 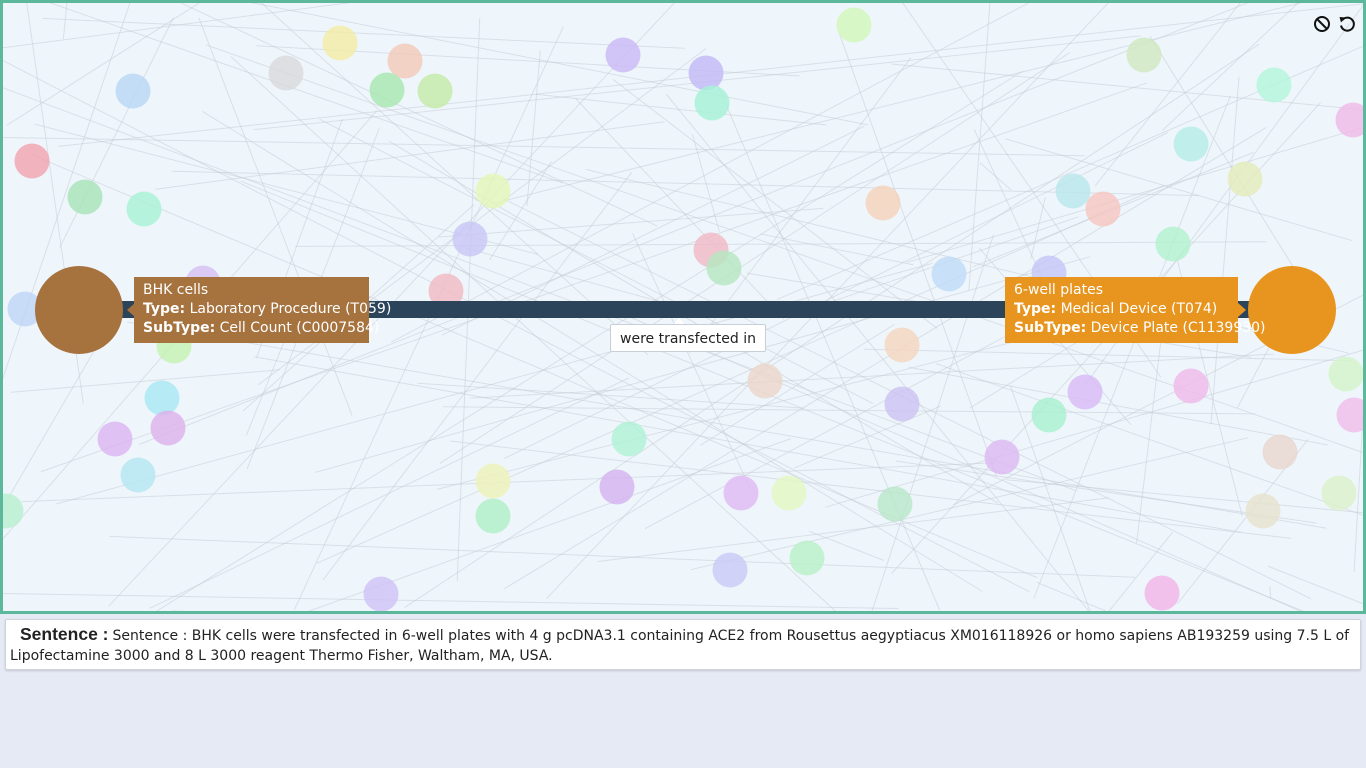 I want to click on source-type-label: Type:, so click(x=164, y=309).